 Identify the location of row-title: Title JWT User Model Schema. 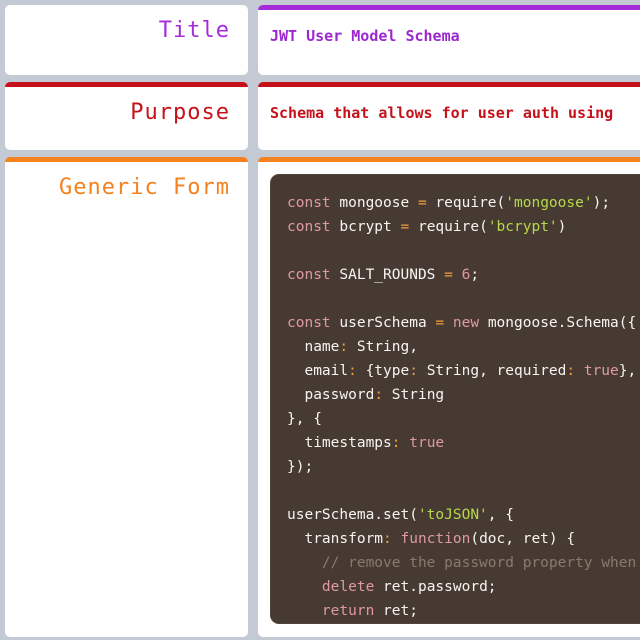
(322, 40).